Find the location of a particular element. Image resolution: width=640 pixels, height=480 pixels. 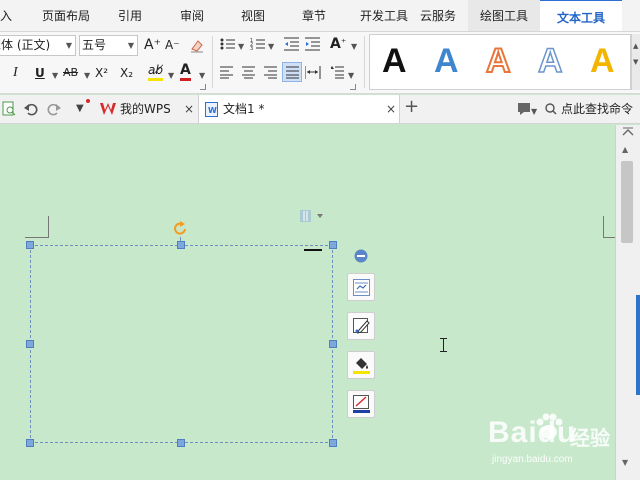

doc-tab-label: 文档1 * is located at coordinates (244, 109).